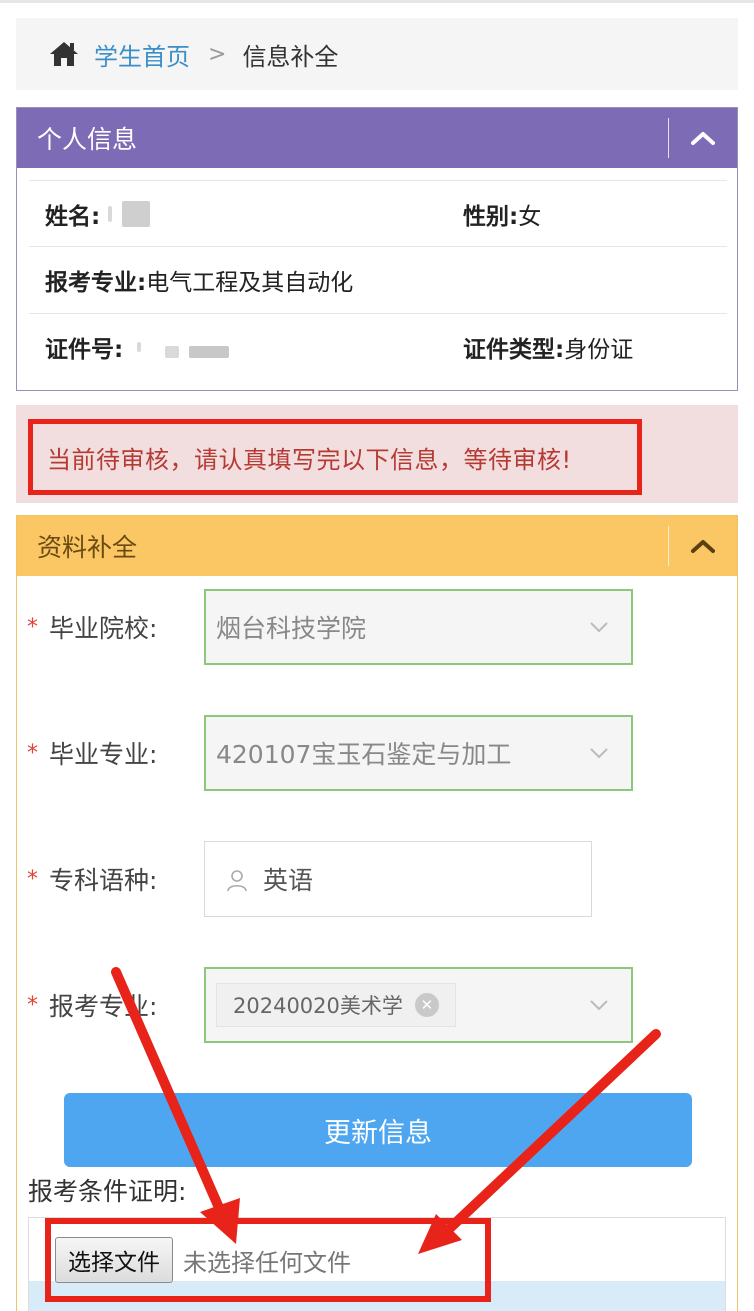 The height and width of the screenshot is (1311, 754). What do you see at coordinates (114, 1260) in the screenshot?
I see `choose-file-button: 选择文件` at bounding box center [114, 1260].